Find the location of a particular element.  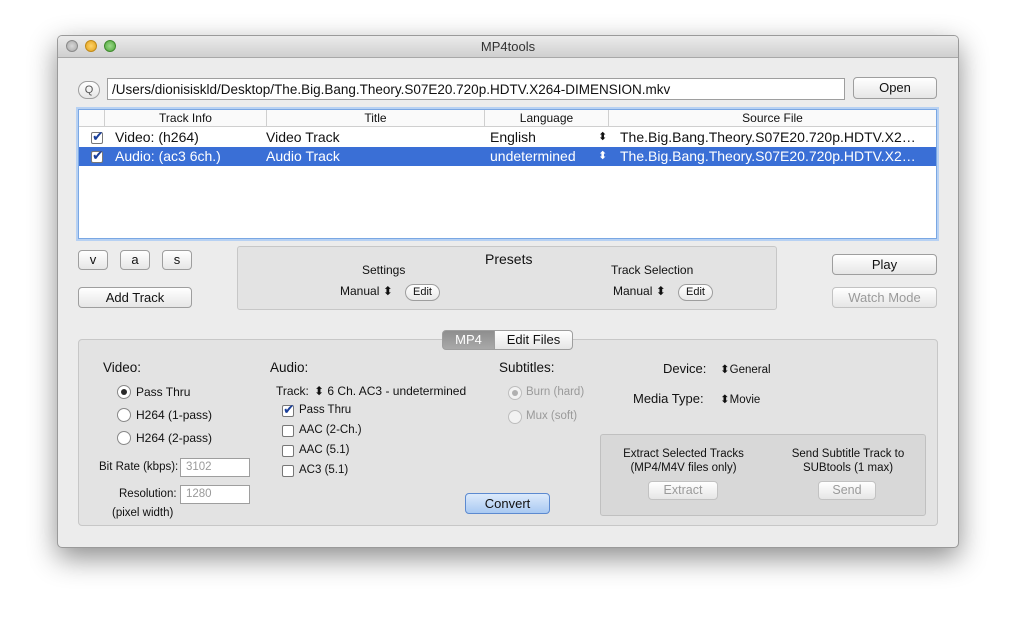

open-button: Open is located at coordinates (895, 88).